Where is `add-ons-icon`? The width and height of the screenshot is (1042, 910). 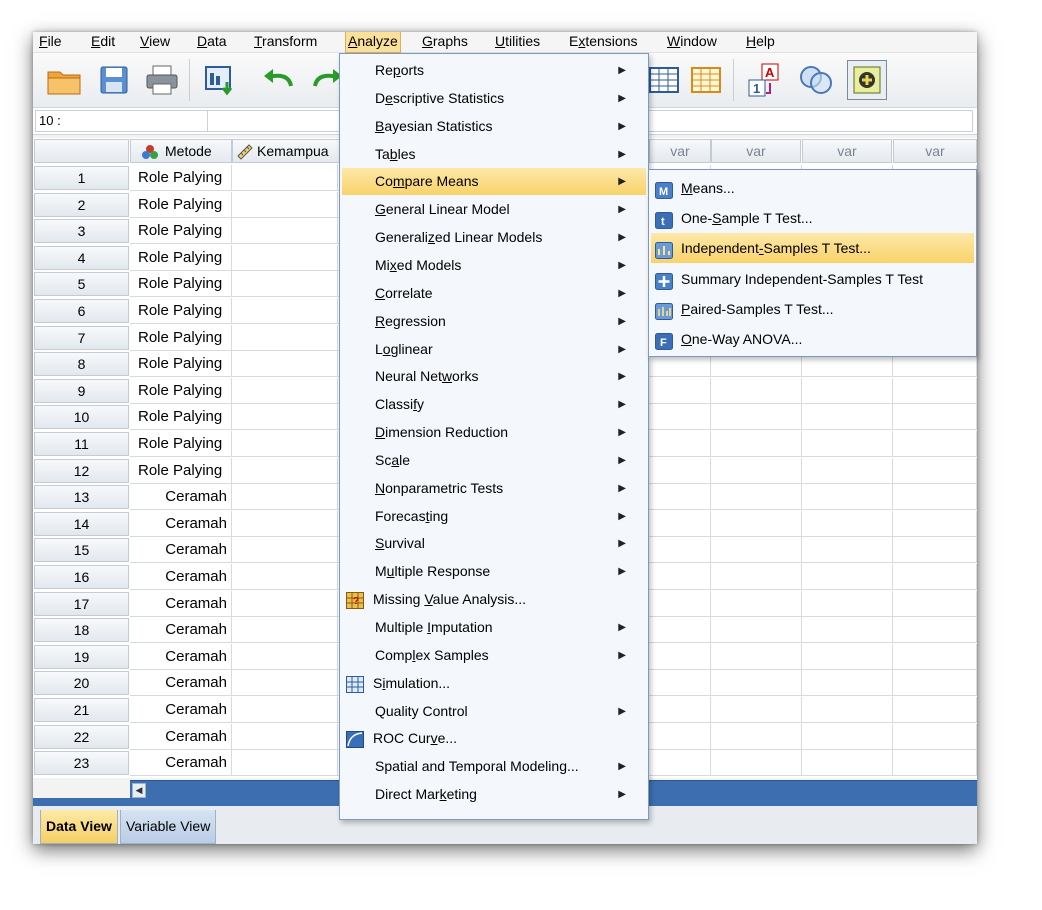 add-ons-icon is located at coordinates (867, 80).